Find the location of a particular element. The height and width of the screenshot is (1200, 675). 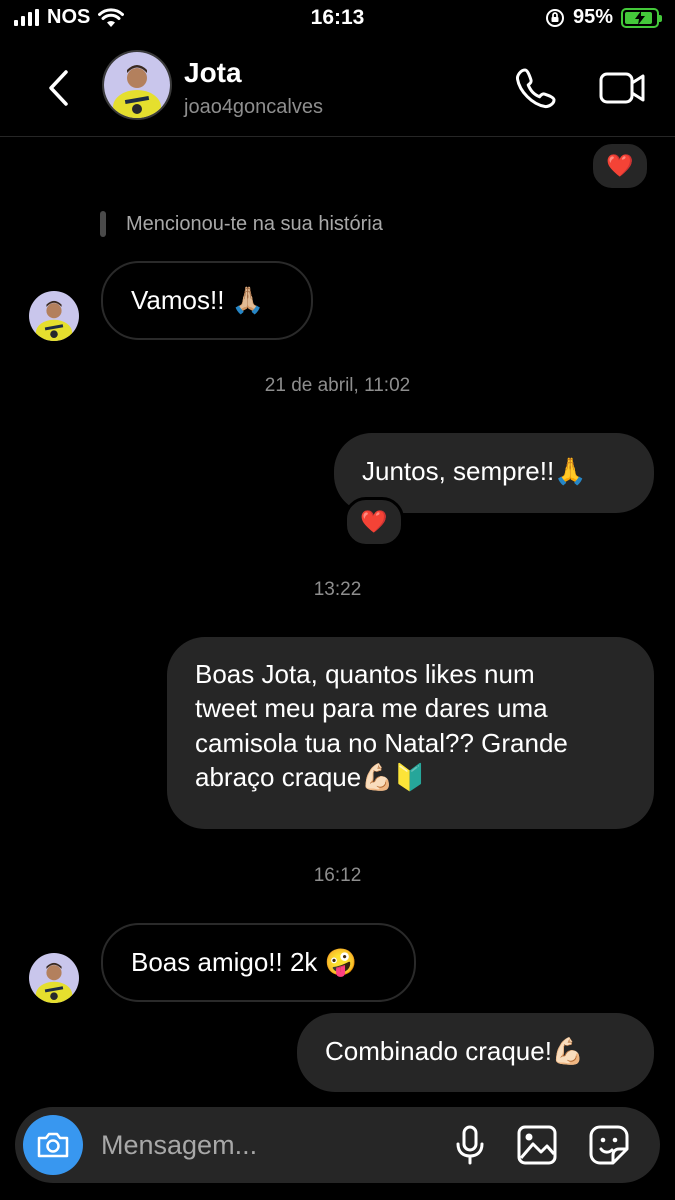

outgoing-message-combinado: Combinado craque!💪🏻 is located at coordinates (475, 1052).